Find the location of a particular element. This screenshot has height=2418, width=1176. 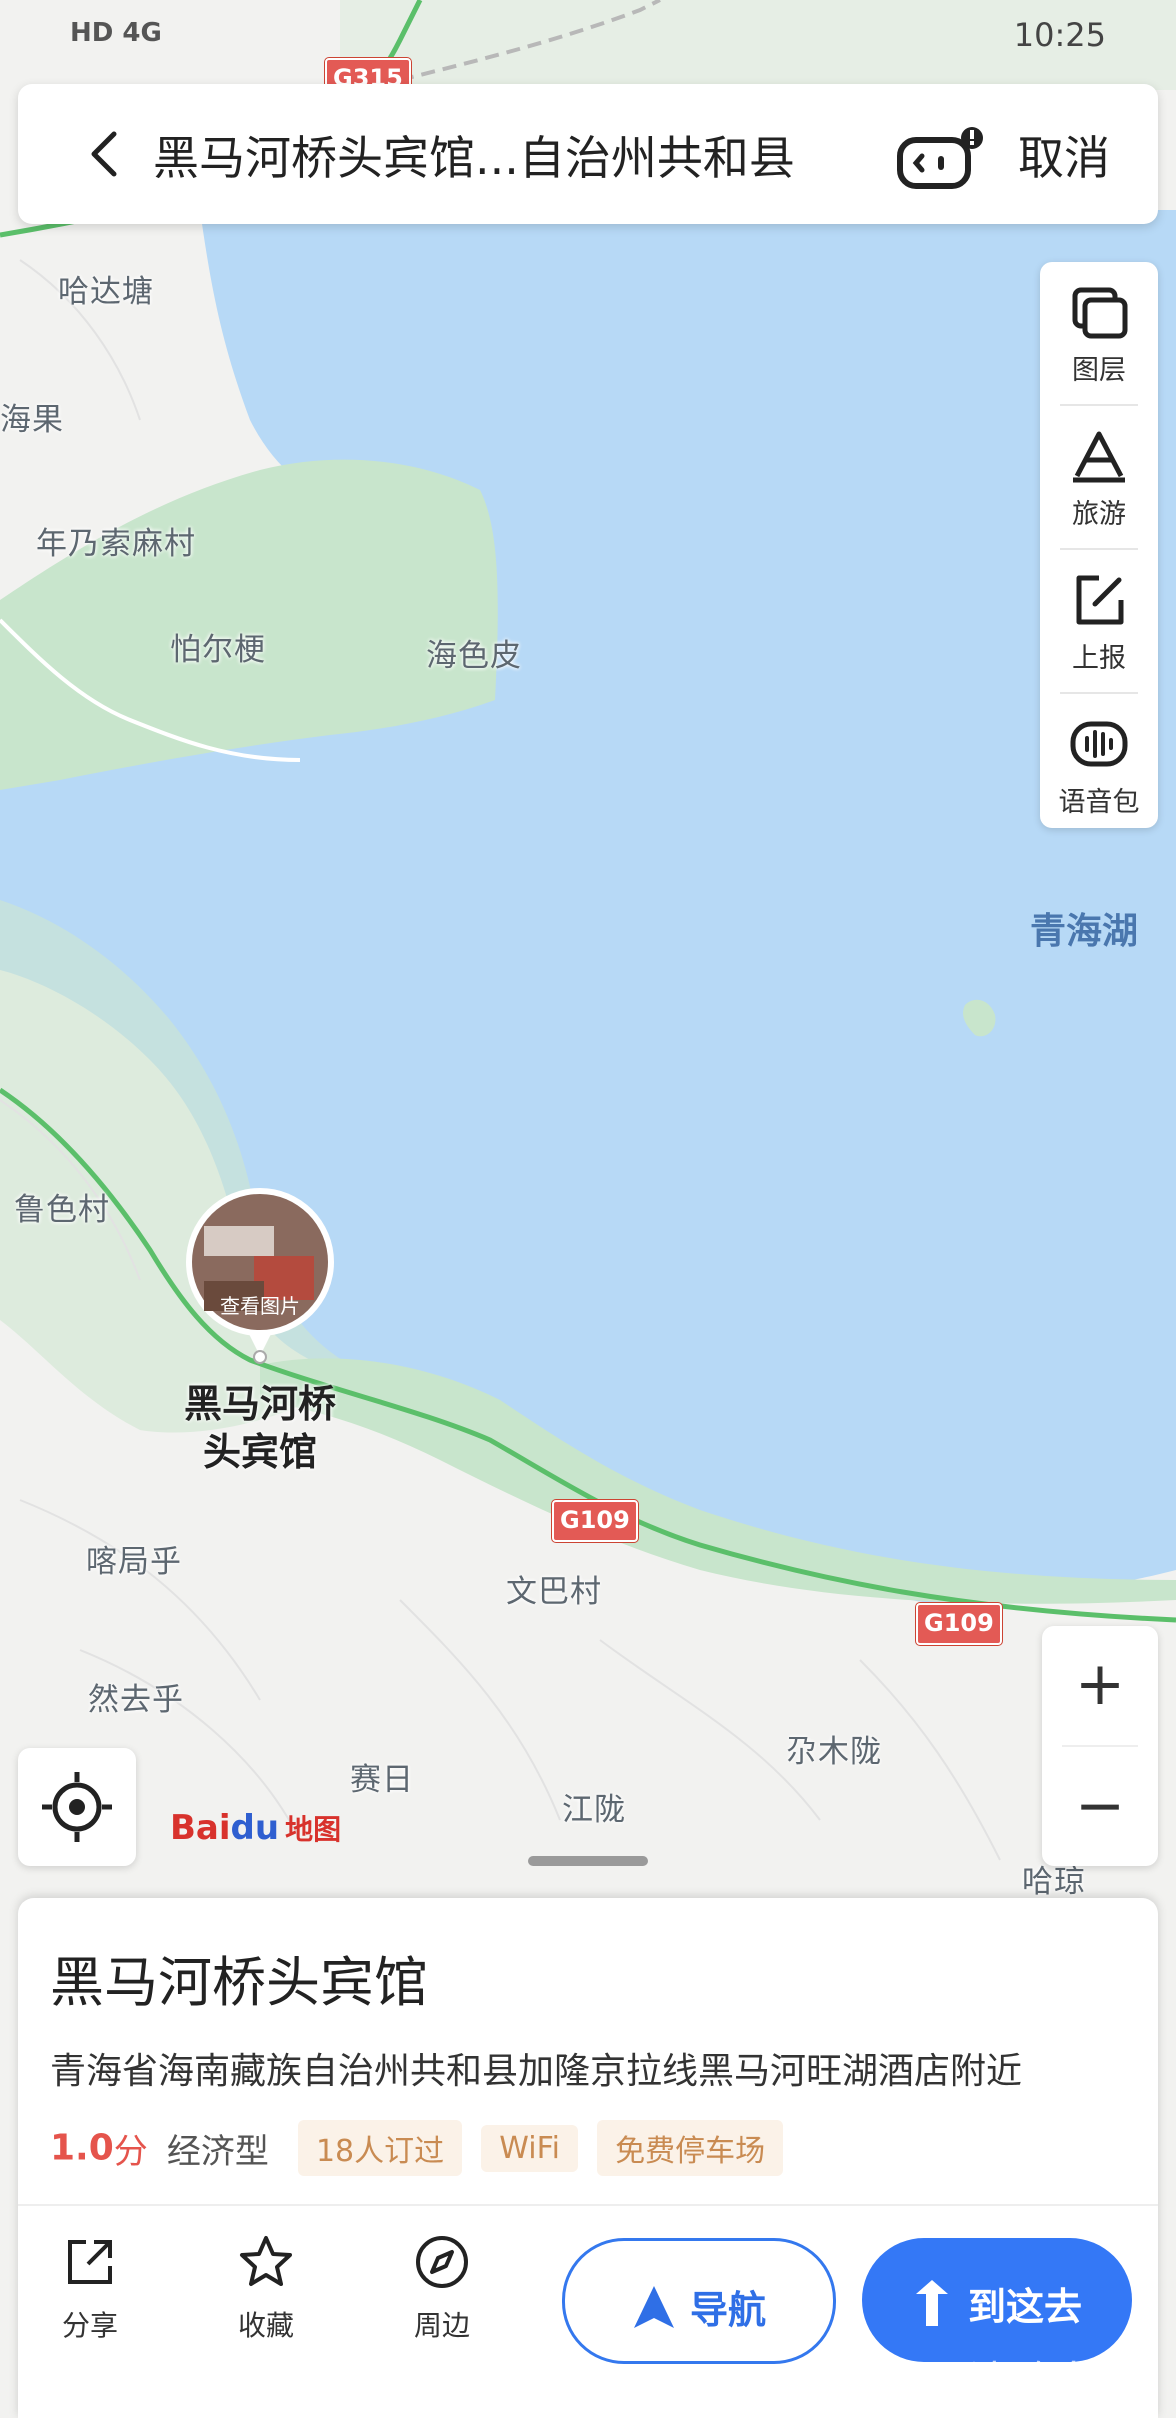

tag-wifi: WiFi is located at coordinates (529, 2148).